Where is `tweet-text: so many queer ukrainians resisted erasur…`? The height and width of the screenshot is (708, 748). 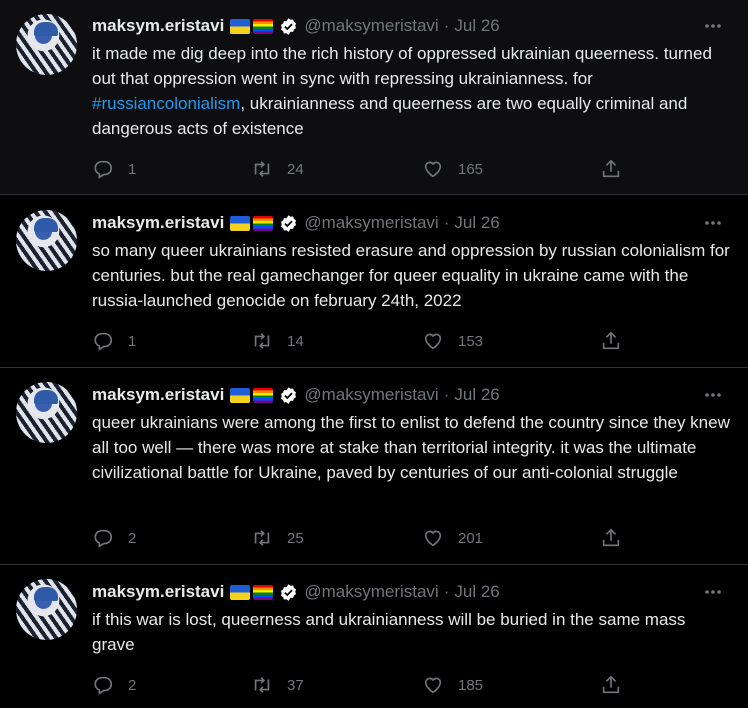 tweet-text: so many queer ukrainians resisted erasur… is located at coordinates (411, 275).